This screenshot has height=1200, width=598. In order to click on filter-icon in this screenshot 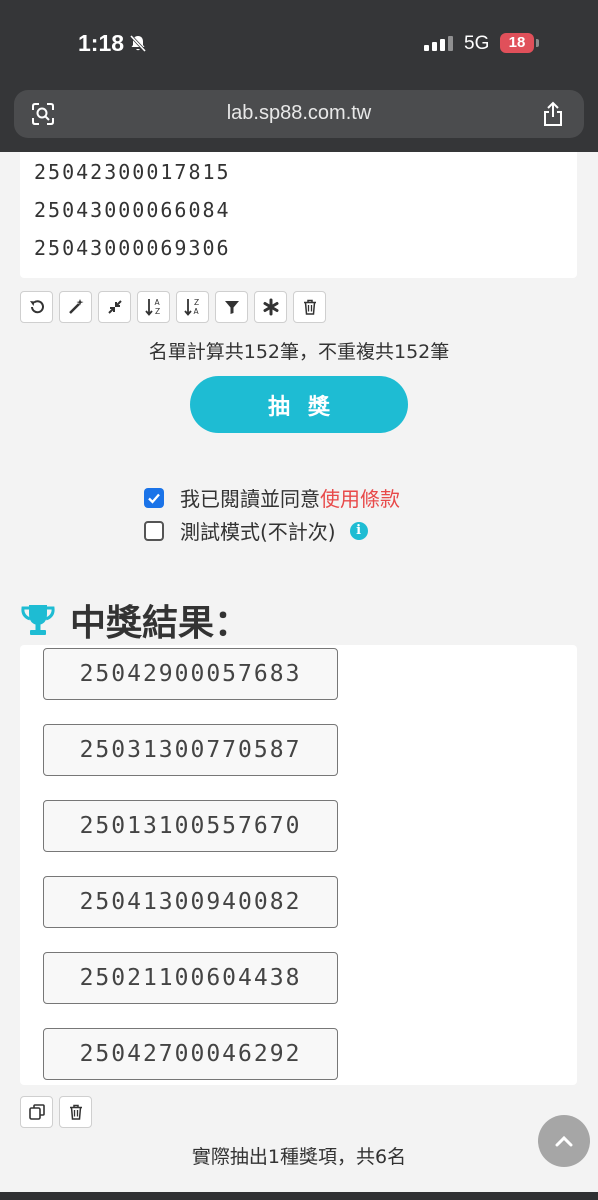, I will do `click(231, 307)`.